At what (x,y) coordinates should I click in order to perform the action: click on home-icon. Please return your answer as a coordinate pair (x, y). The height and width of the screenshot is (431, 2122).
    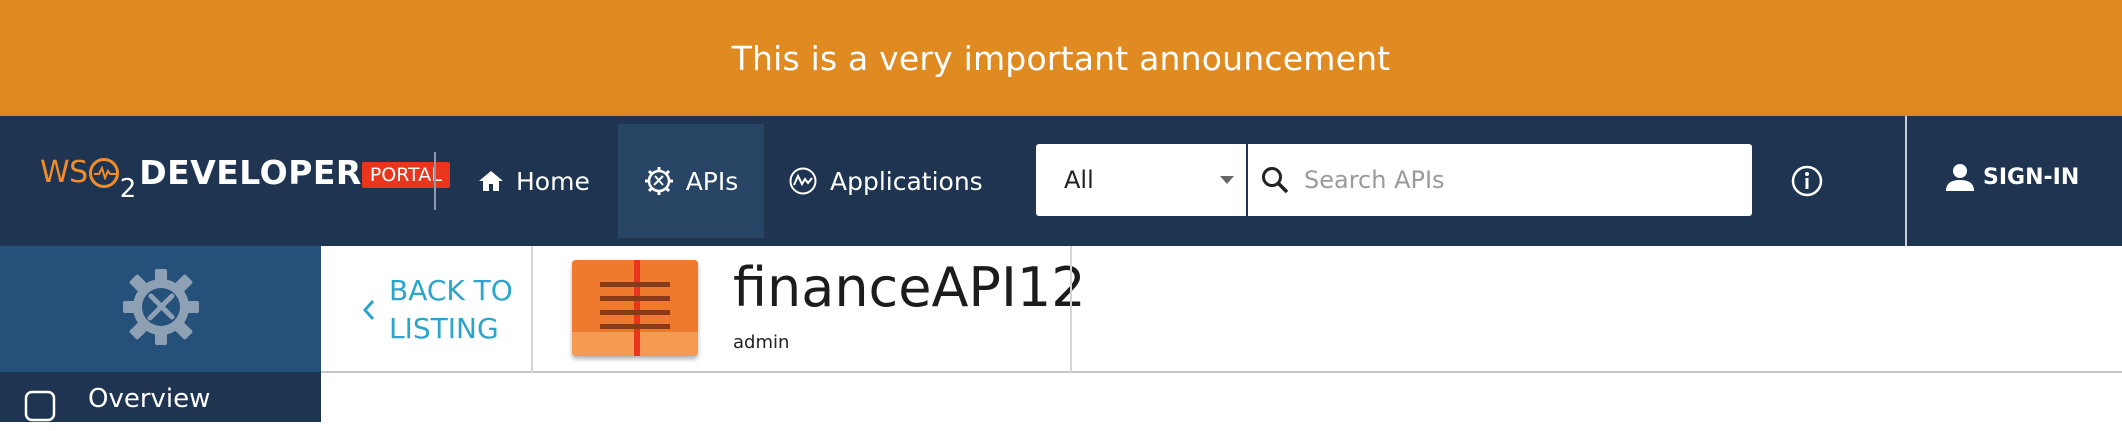
    Looking at the image, I should click on (491, 181).